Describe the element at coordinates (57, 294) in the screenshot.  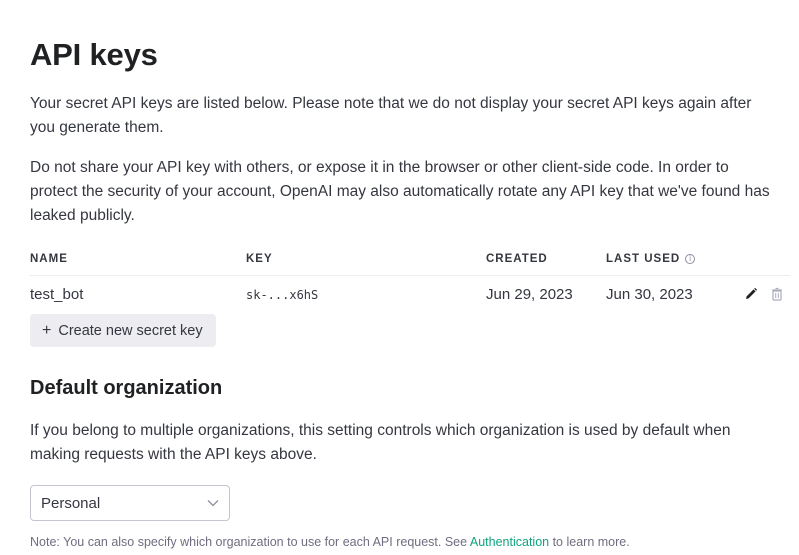
I see `key-name: test_bot` at that location.